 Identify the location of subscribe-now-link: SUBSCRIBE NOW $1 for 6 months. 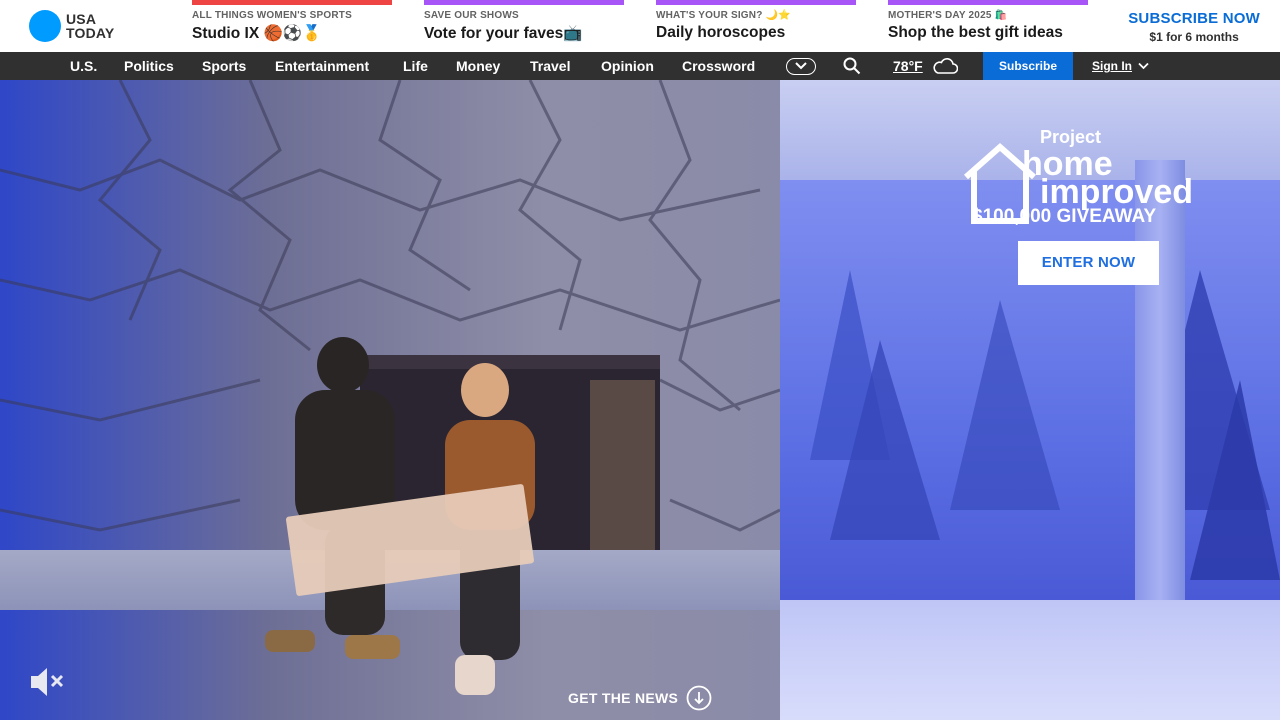
(1194, 27).